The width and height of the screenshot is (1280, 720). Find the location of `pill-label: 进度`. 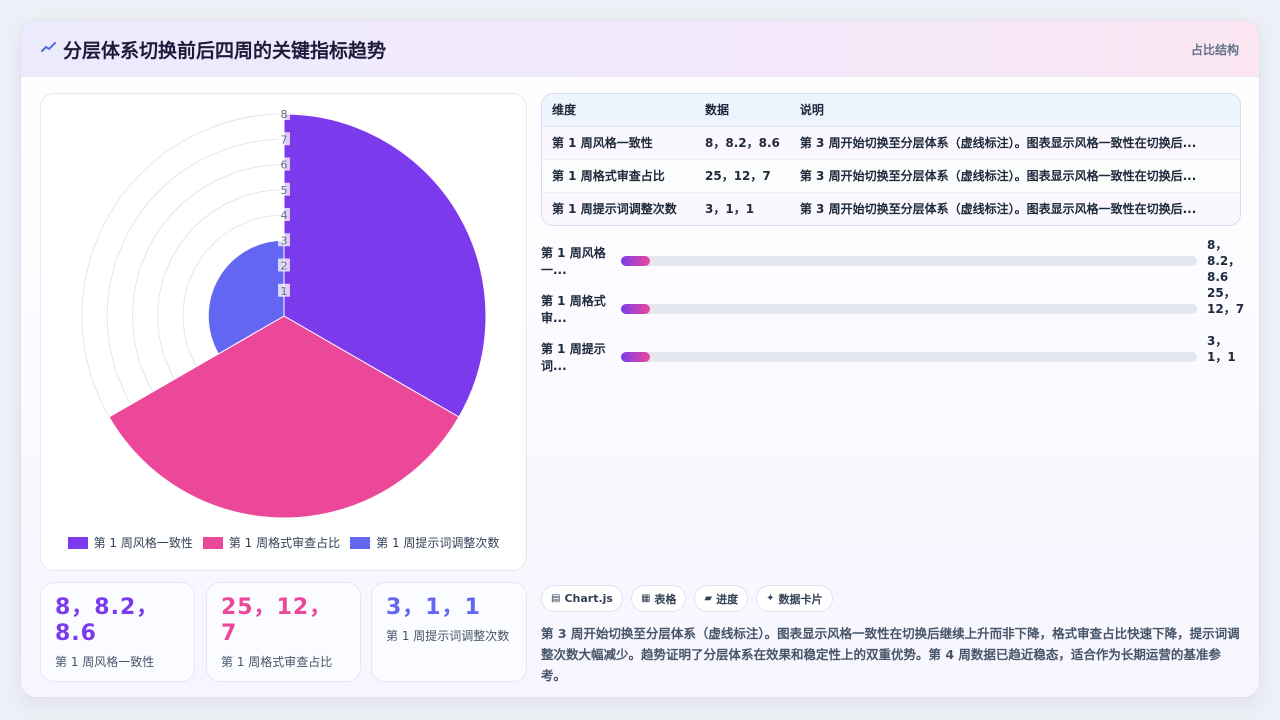

pill-label: 进度 is located at coordinates (727, 599).